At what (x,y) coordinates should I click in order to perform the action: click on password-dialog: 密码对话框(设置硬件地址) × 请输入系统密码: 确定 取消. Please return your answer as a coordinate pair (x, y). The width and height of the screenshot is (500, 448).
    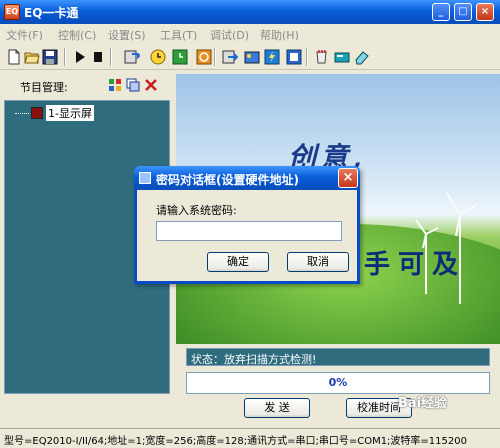
    Looking at the image, I should click on (247, 225).